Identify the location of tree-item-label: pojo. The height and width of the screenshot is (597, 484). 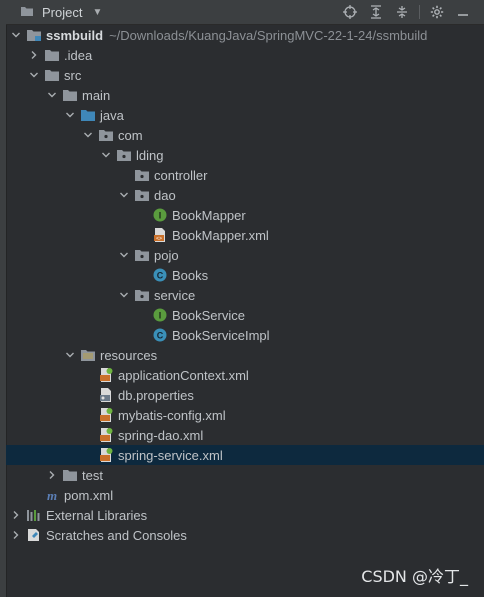
(166, 255).